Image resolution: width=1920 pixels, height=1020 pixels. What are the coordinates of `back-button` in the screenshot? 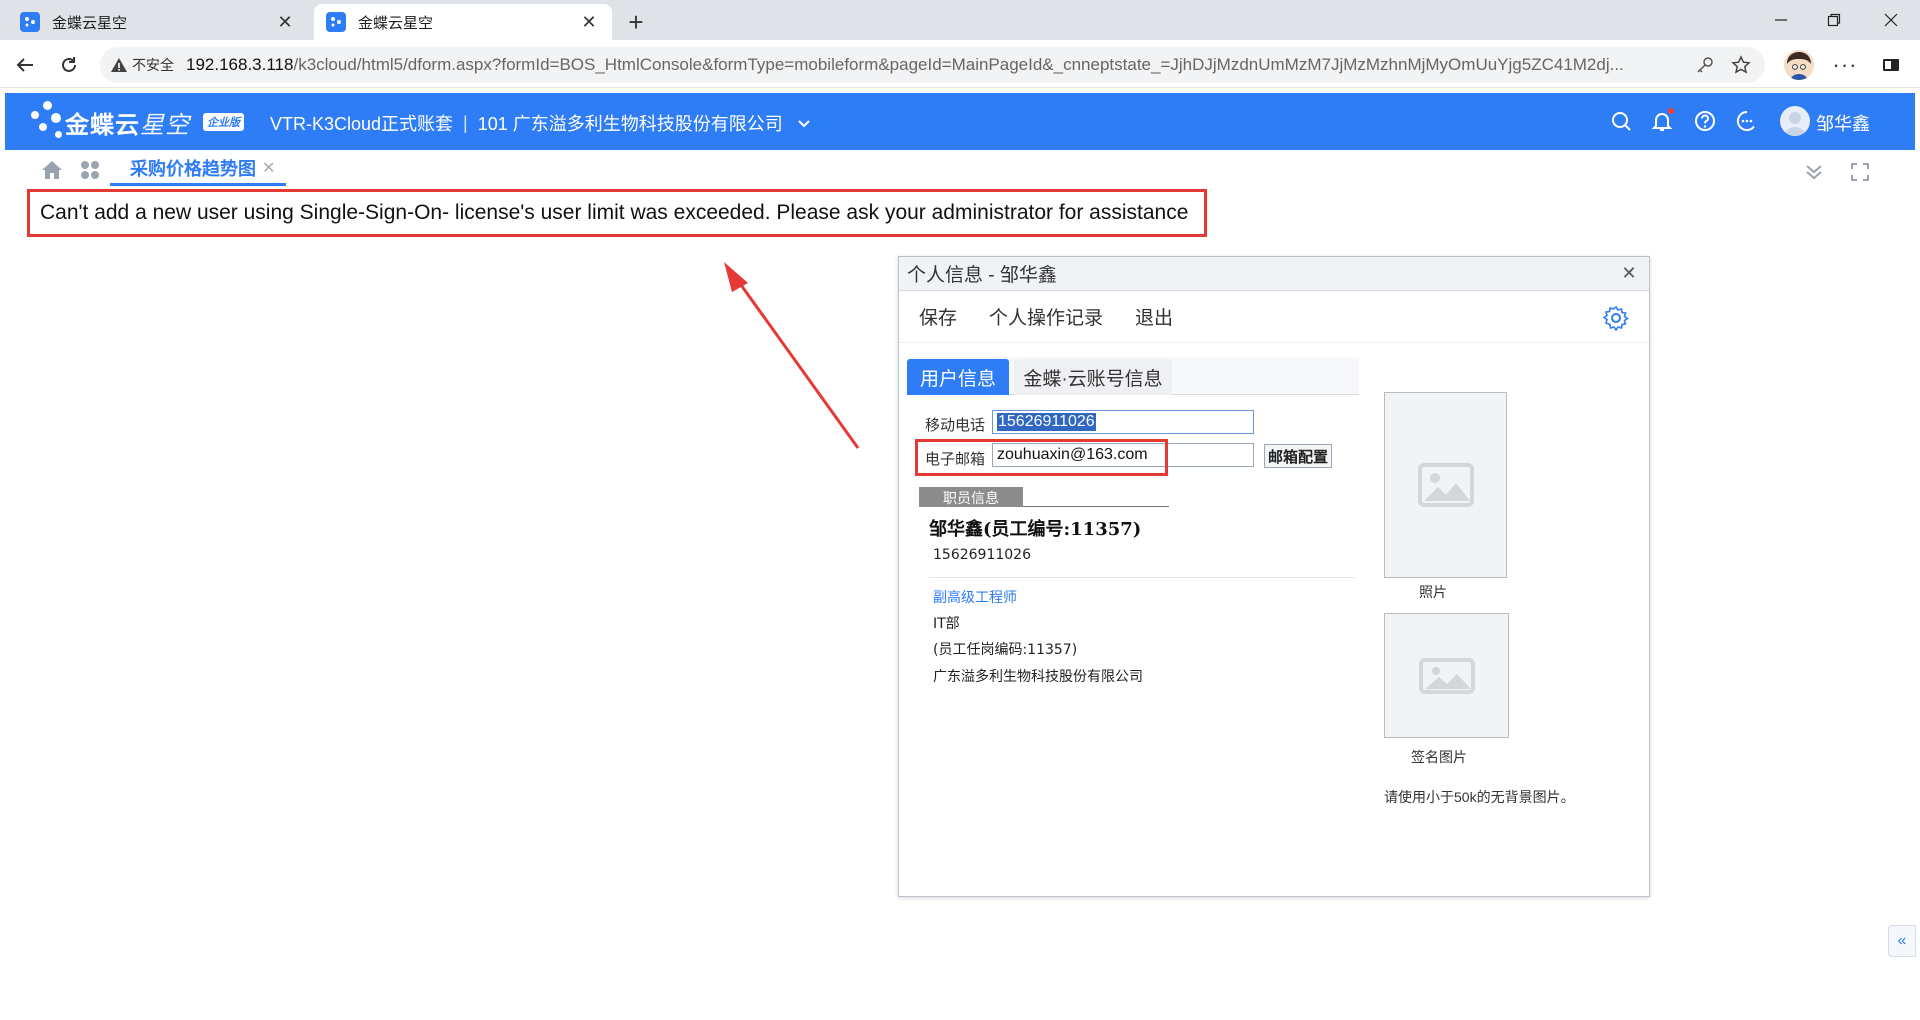 It's located at (25, 65).